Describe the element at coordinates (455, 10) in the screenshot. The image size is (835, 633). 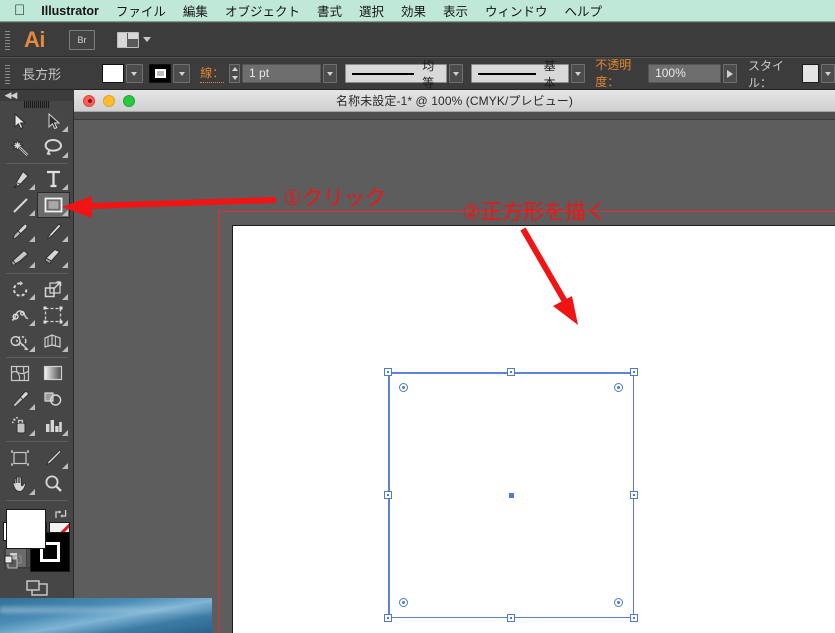
I see `menu-item-view: 表示` at that location.